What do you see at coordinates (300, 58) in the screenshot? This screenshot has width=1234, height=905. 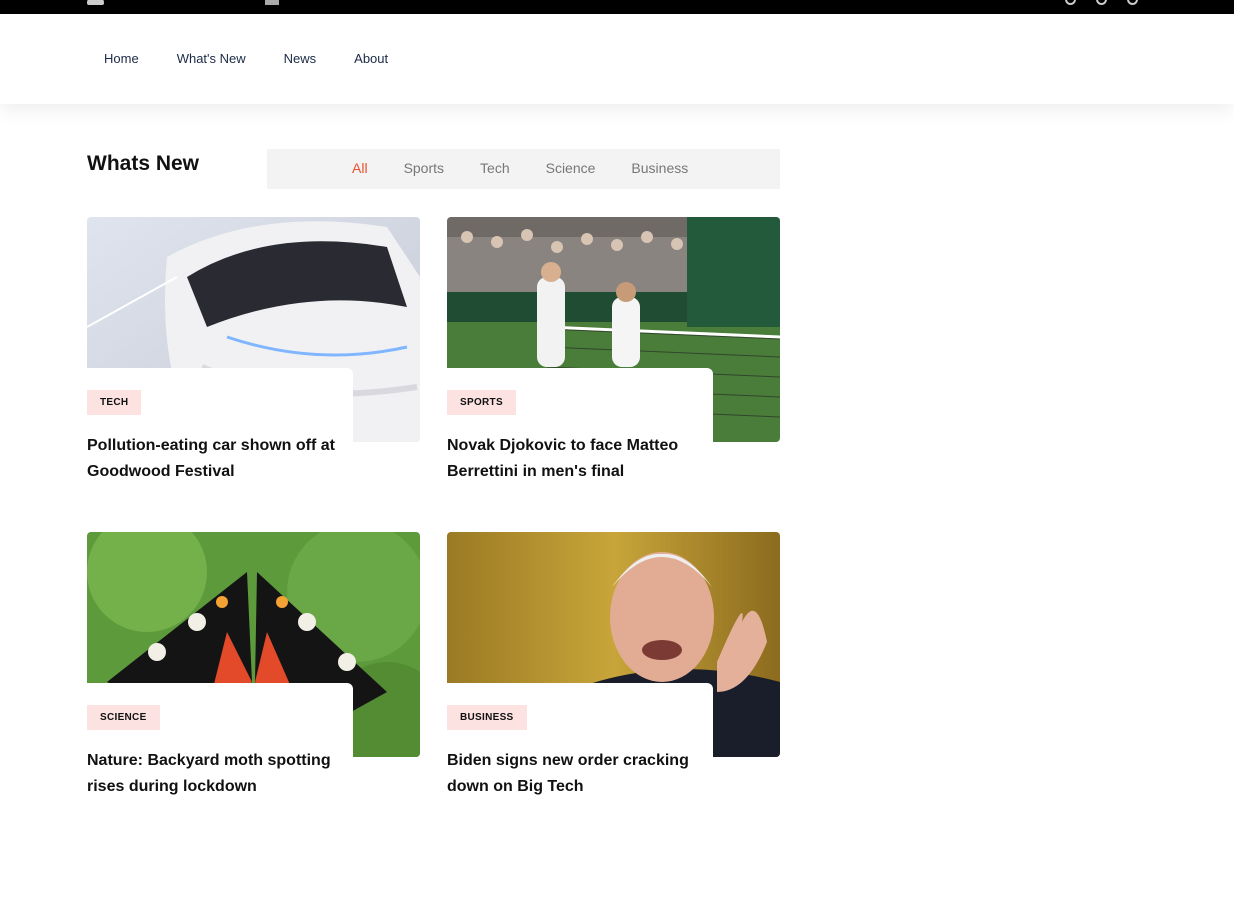 I see `nav-news: News` at bounding box center [300, 58].